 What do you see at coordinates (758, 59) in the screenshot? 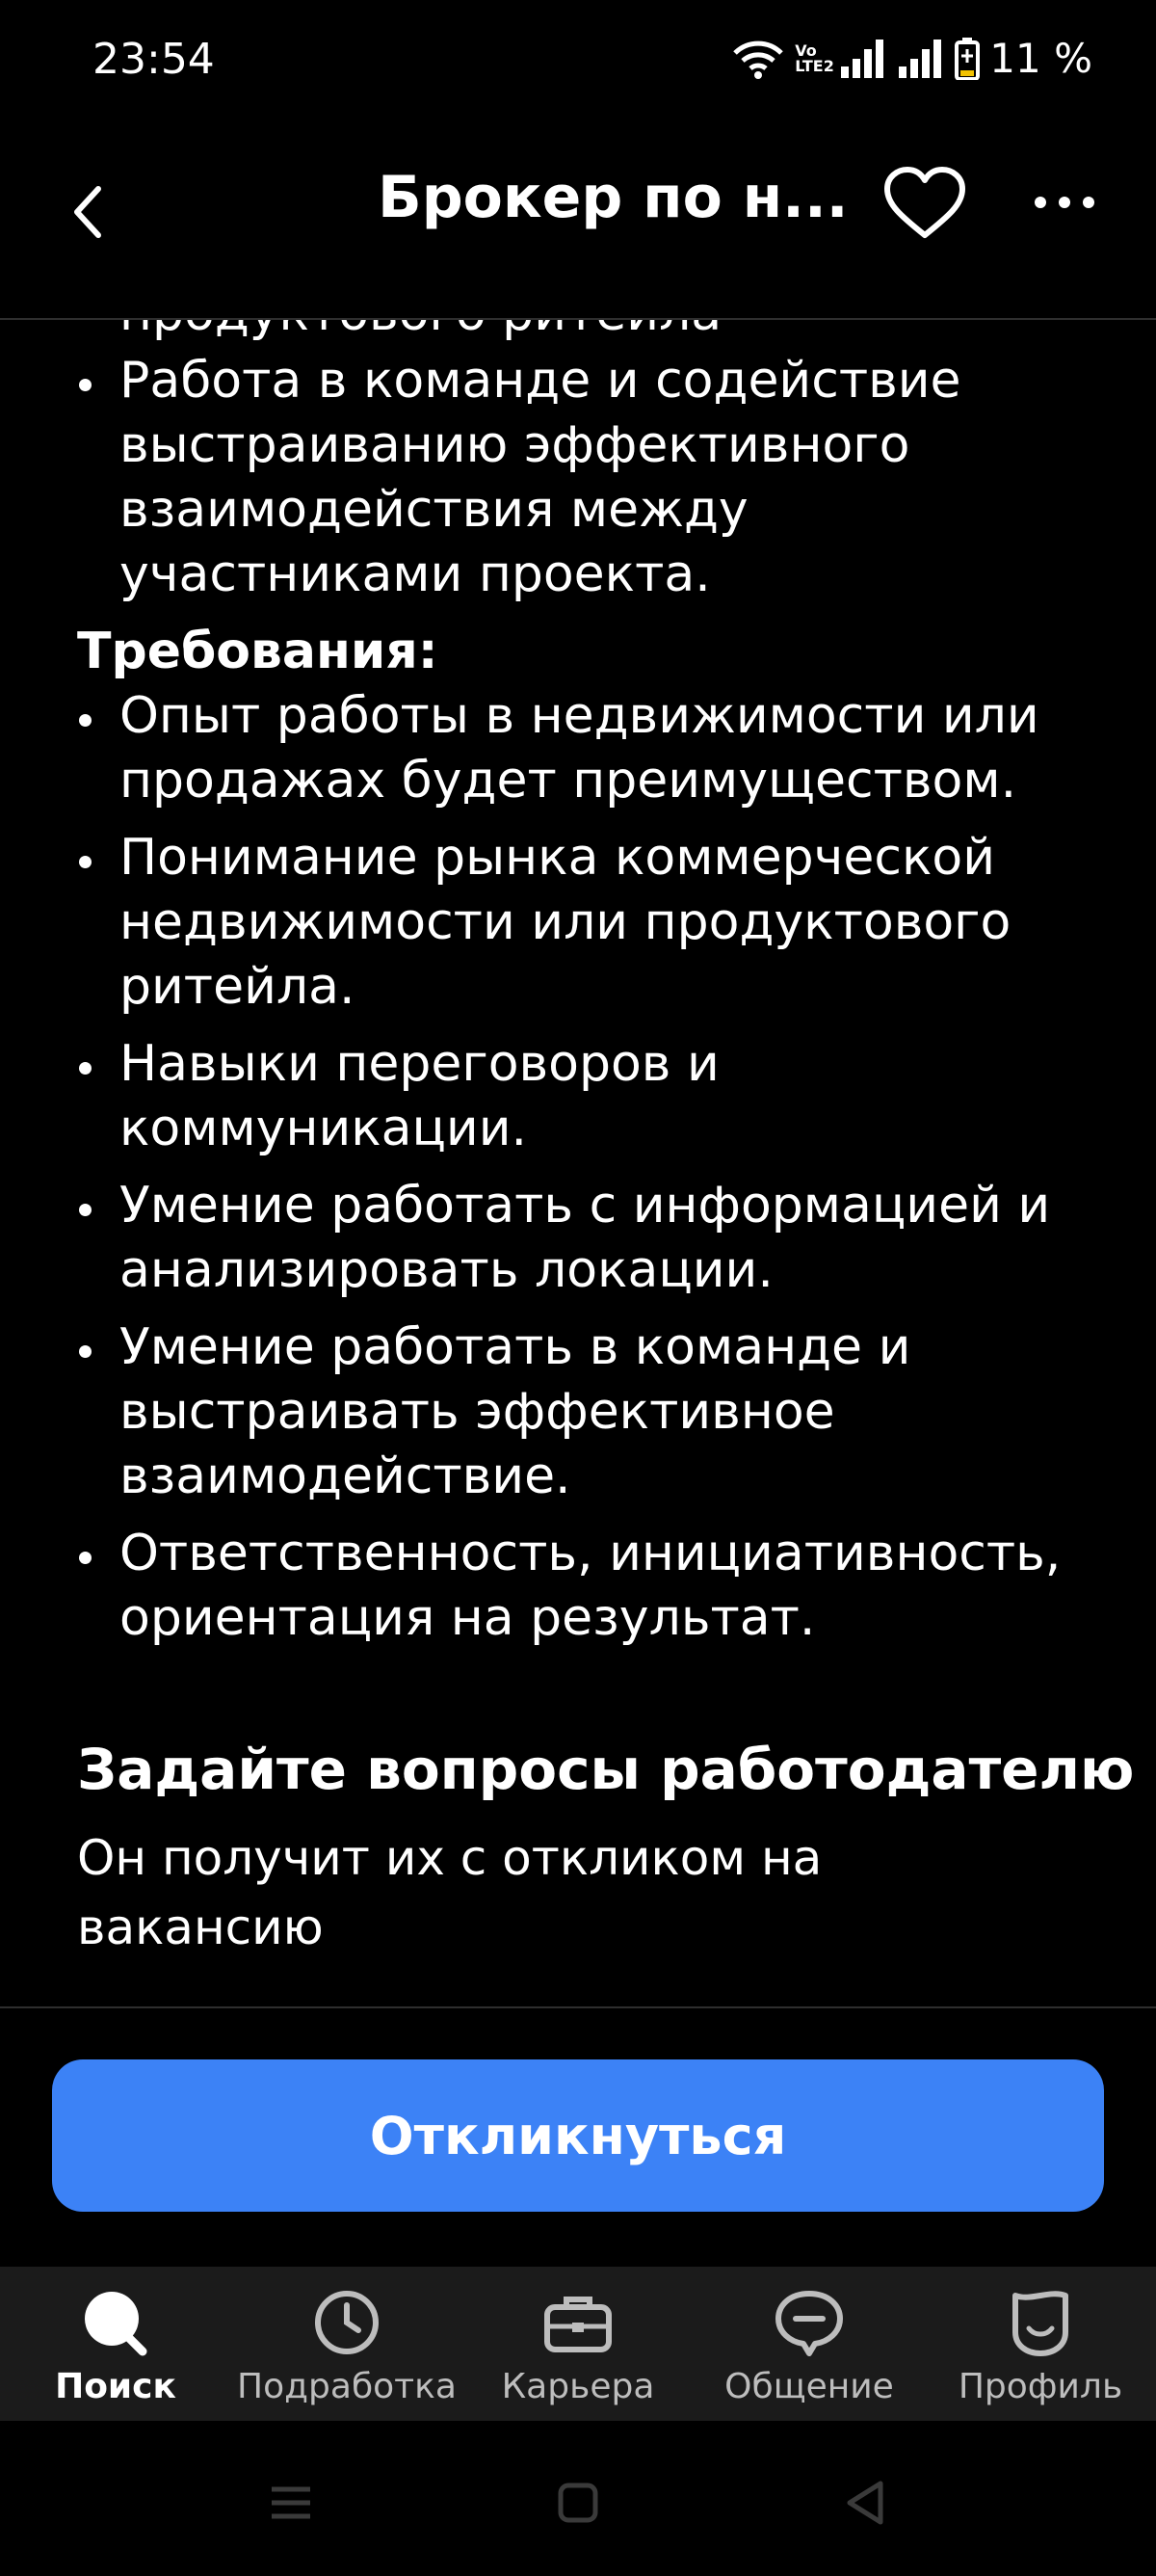
I see `wifi-icon` at bounding box center [758, 59].